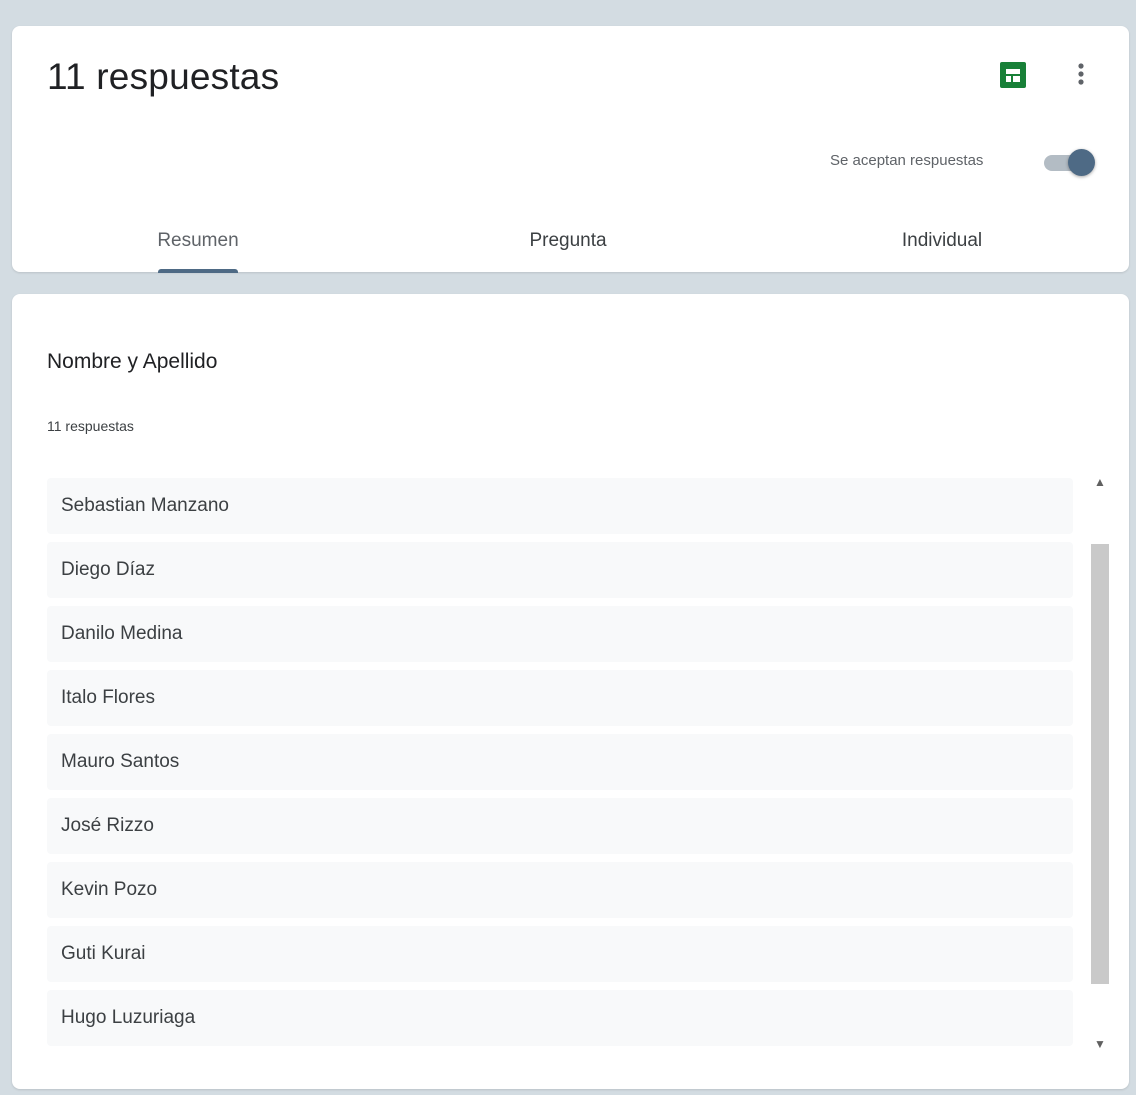  What do you see at coordinates (1100, 482) in the screenshot?
I see `scroll-up-arrow-icon: ▲` at bounding box center [1100, 482].